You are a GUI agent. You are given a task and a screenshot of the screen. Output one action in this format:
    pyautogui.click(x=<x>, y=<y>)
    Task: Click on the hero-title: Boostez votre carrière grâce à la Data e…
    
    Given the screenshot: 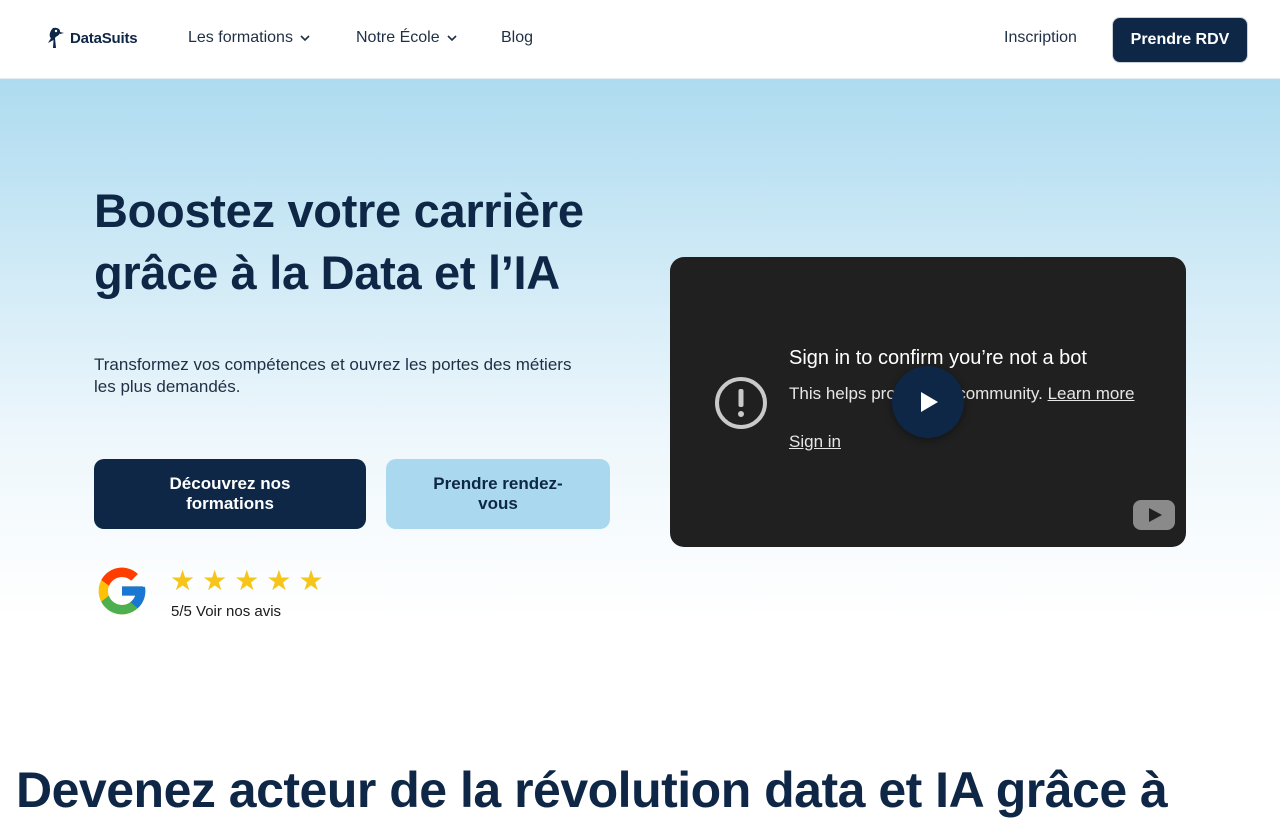 What is the action you would take?
    pyautogui.click(x=374, y=242)
    